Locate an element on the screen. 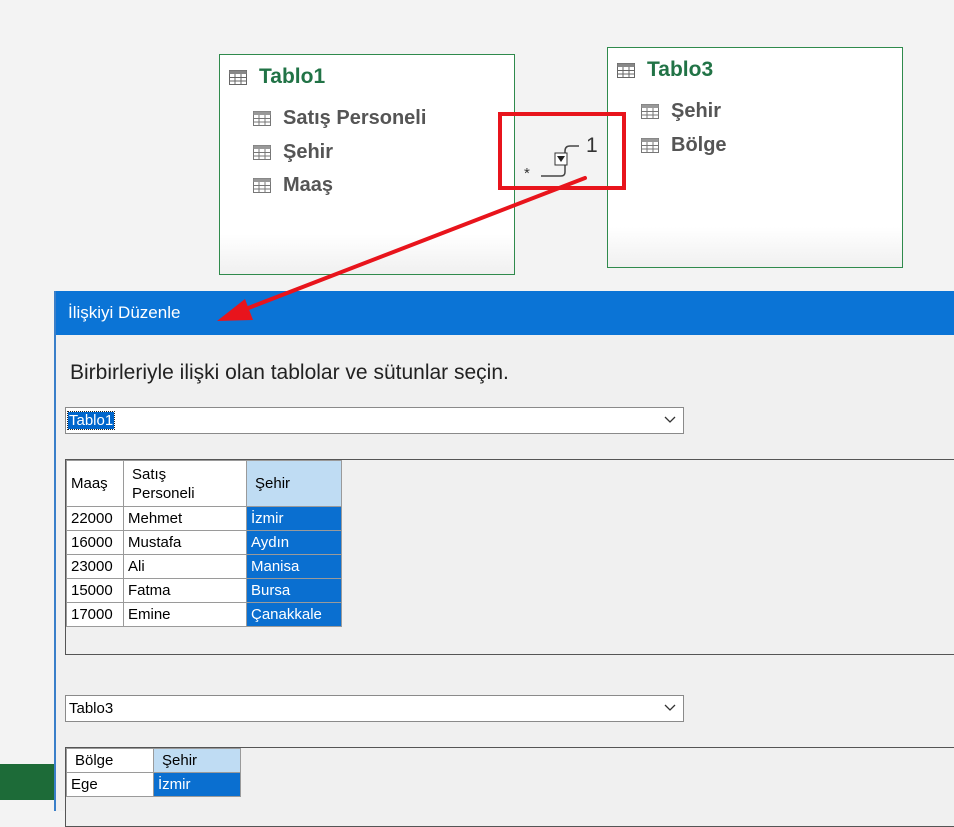  table-row: 15000 Fatma Bursa is located at coordinates (204, 590).